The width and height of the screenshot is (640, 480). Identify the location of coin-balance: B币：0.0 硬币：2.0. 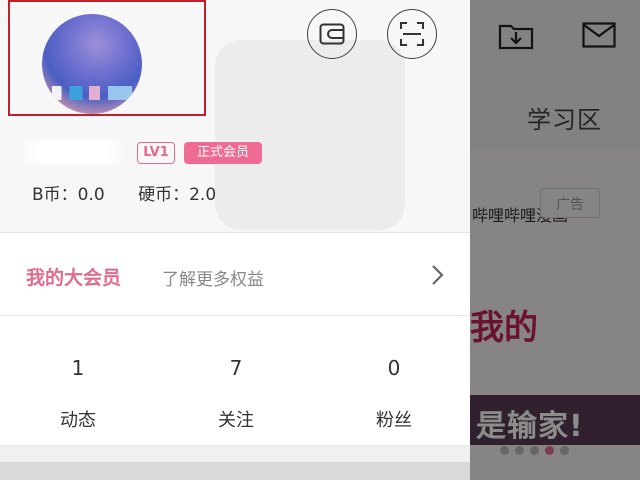
(138, 192).